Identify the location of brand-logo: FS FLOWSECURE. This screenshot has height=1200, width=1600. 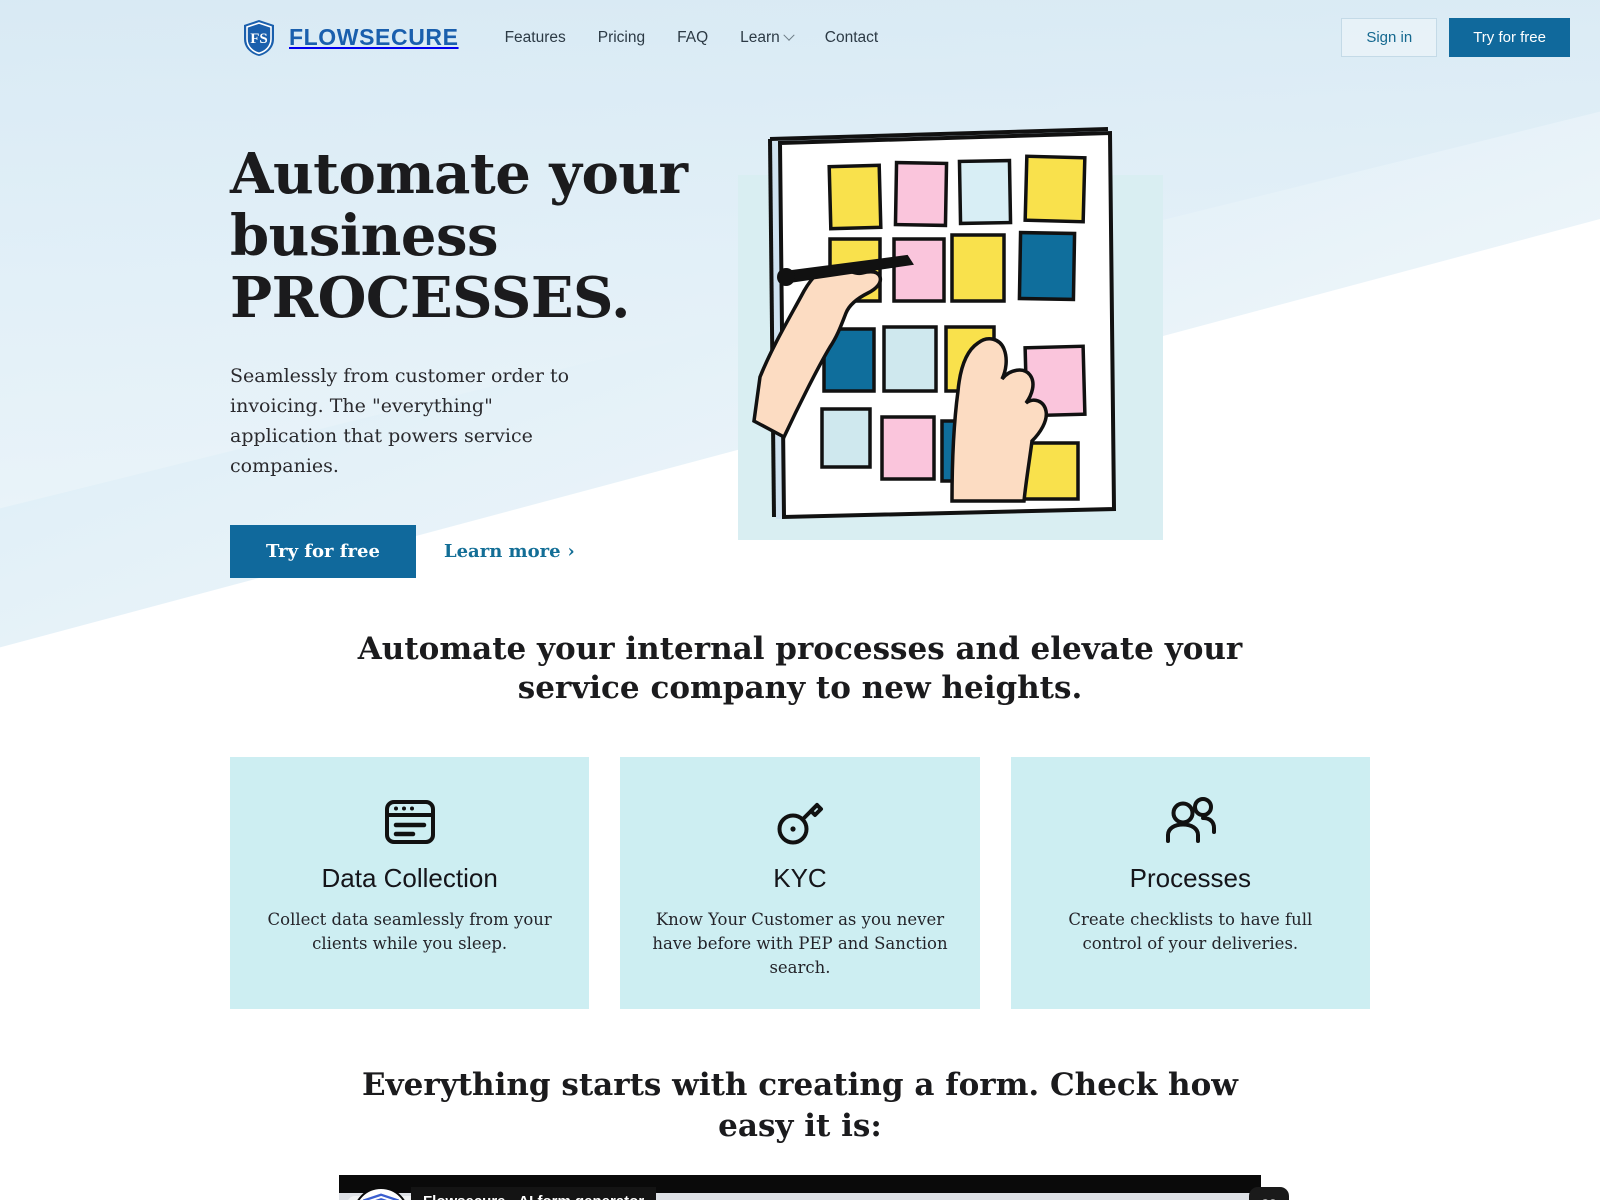
(350, 38).